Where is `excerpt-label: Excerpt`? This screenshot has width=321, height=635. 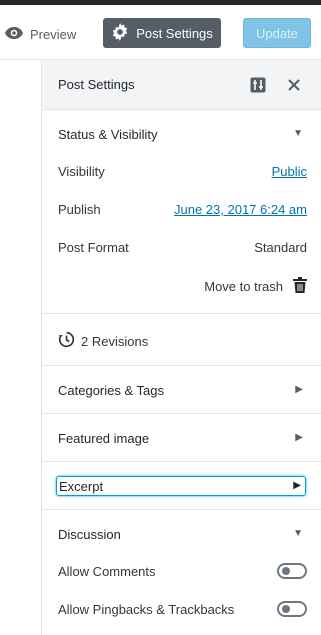 excerpt-label: Excerpt is located at coordinates (81, 486).